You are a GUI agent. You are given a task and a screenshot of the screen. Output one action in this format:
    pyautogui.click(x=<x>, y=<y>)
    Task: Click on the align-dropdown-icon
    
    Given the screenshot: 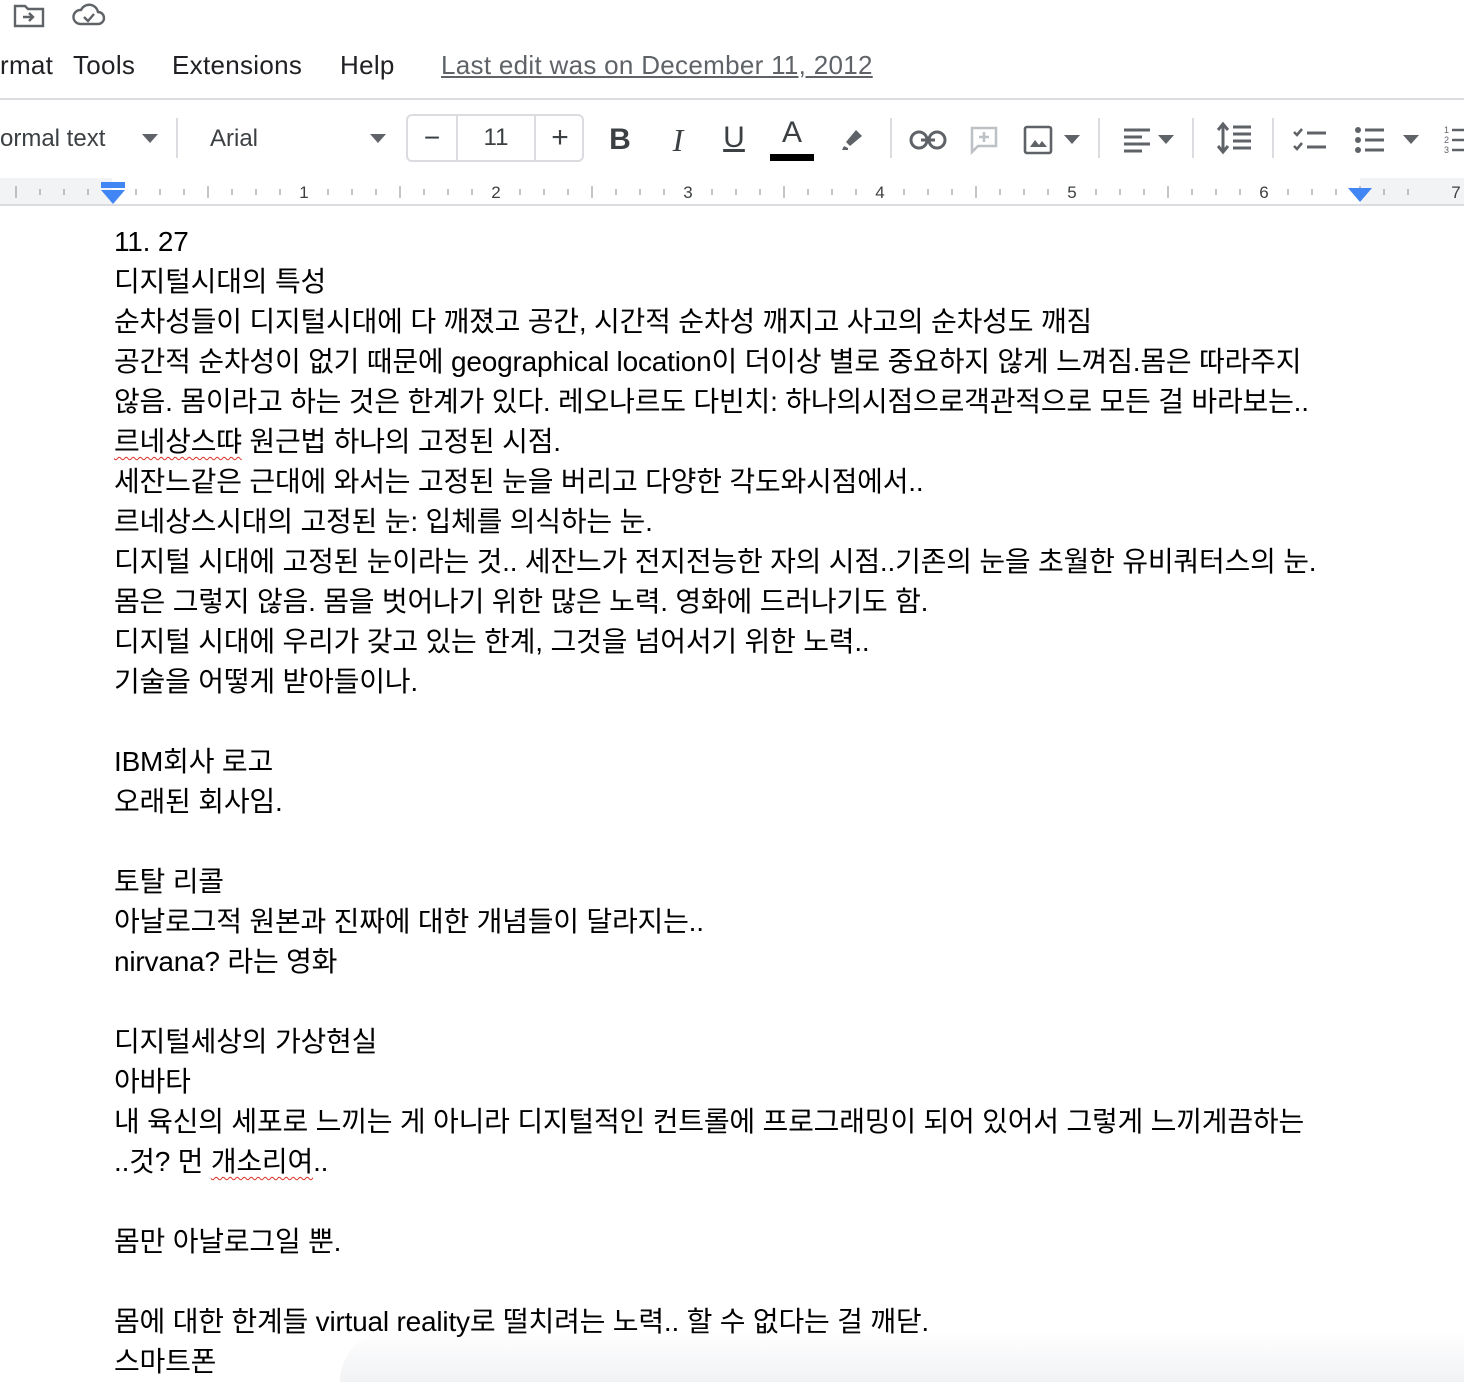 What is the action you would take?
    pyautogui.click(x=1166, y=140)
    